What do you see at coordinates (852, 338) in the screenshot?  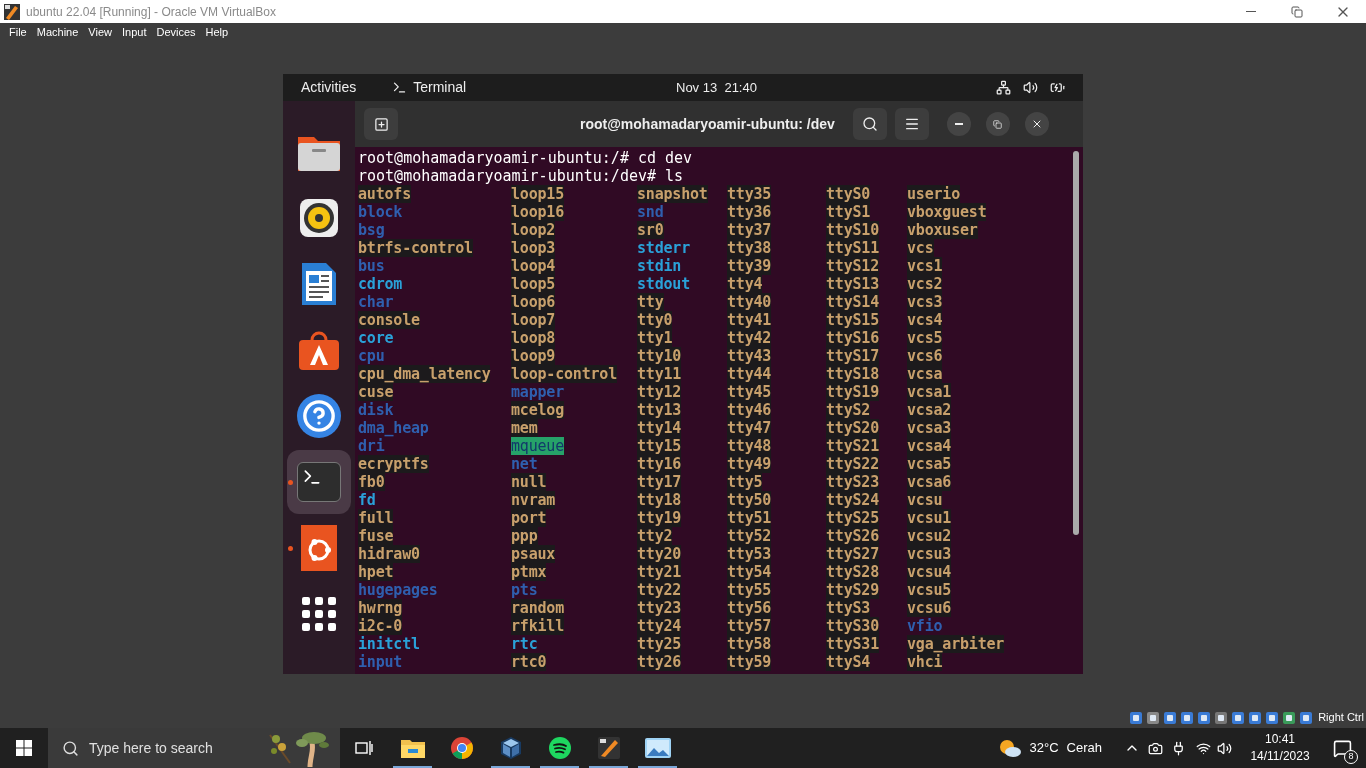 I see `file-entry: ttyS16` at bounding box center [852, 338].